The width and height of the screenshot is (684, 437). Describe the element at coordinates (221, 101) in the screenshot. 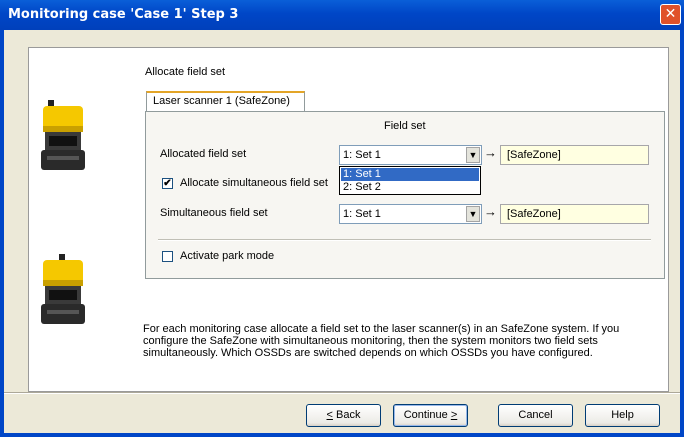

I see `tab-label: Laser scanner 1 (SafeZone)` at that location.